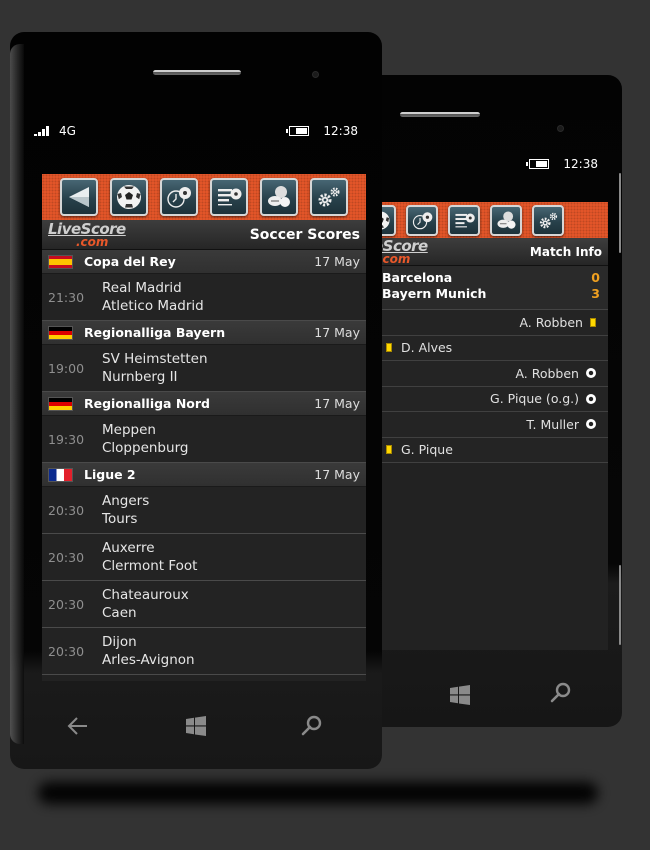  Describe the element at coordinates (145, 595) in the screenshot. I see `home-team: Chateauroux` at that location.